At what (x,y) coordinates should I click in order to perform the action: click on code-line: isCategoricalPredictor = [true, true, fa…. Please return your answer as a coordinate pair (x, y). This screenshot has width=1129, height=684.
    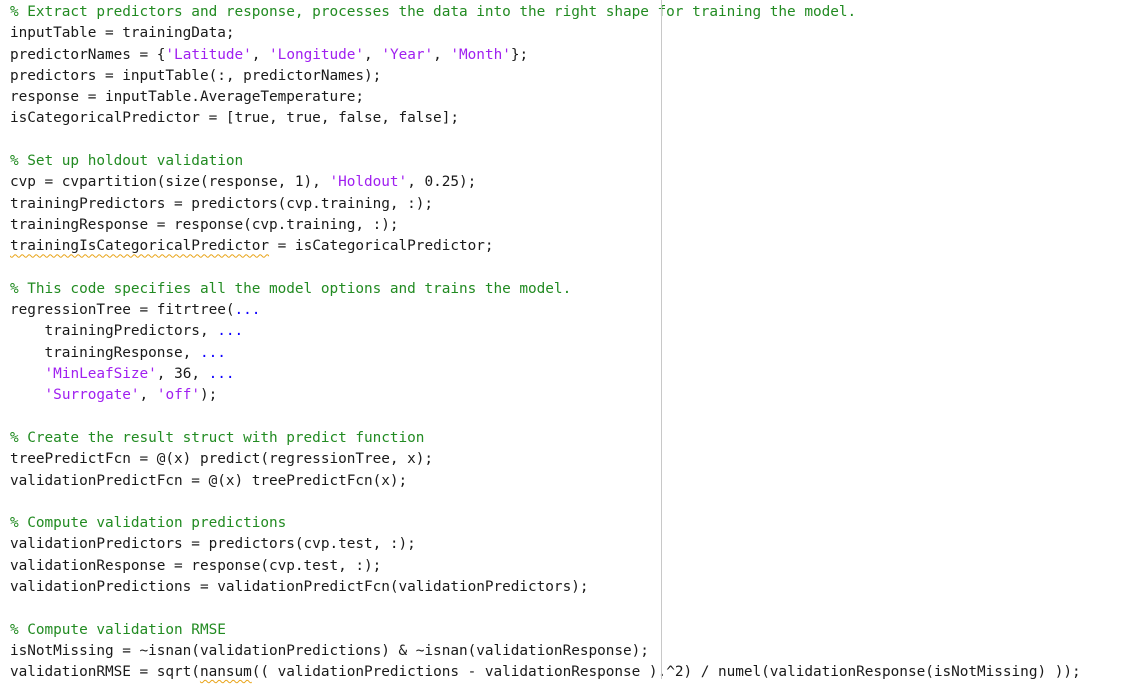
    Looking at the image, I should click on (545, 118).